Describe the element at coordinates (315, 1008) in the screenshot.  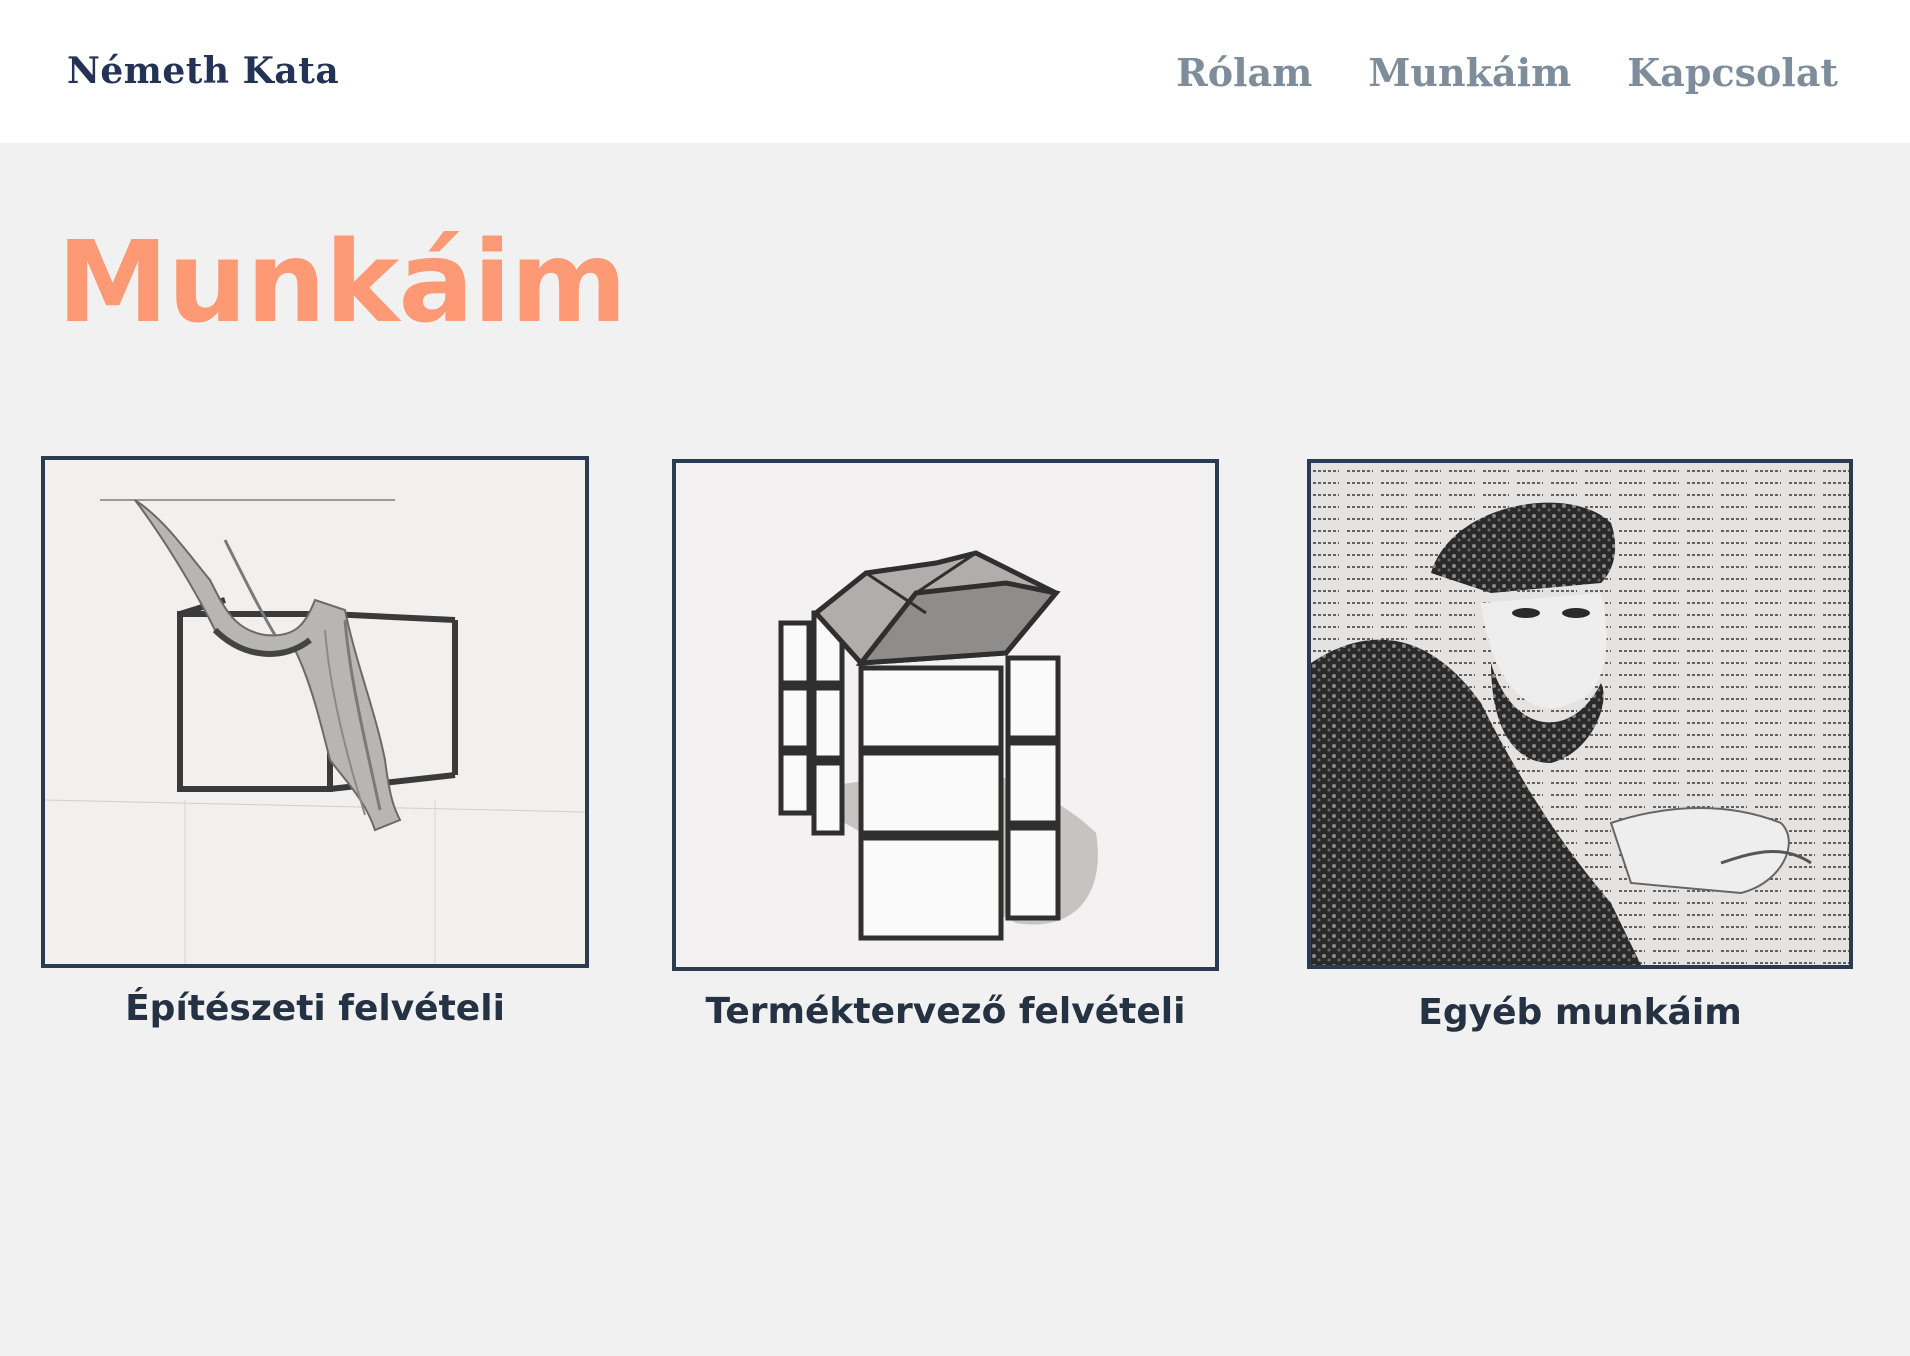
I see `work-caption: Építészeti felvételi` at that location.